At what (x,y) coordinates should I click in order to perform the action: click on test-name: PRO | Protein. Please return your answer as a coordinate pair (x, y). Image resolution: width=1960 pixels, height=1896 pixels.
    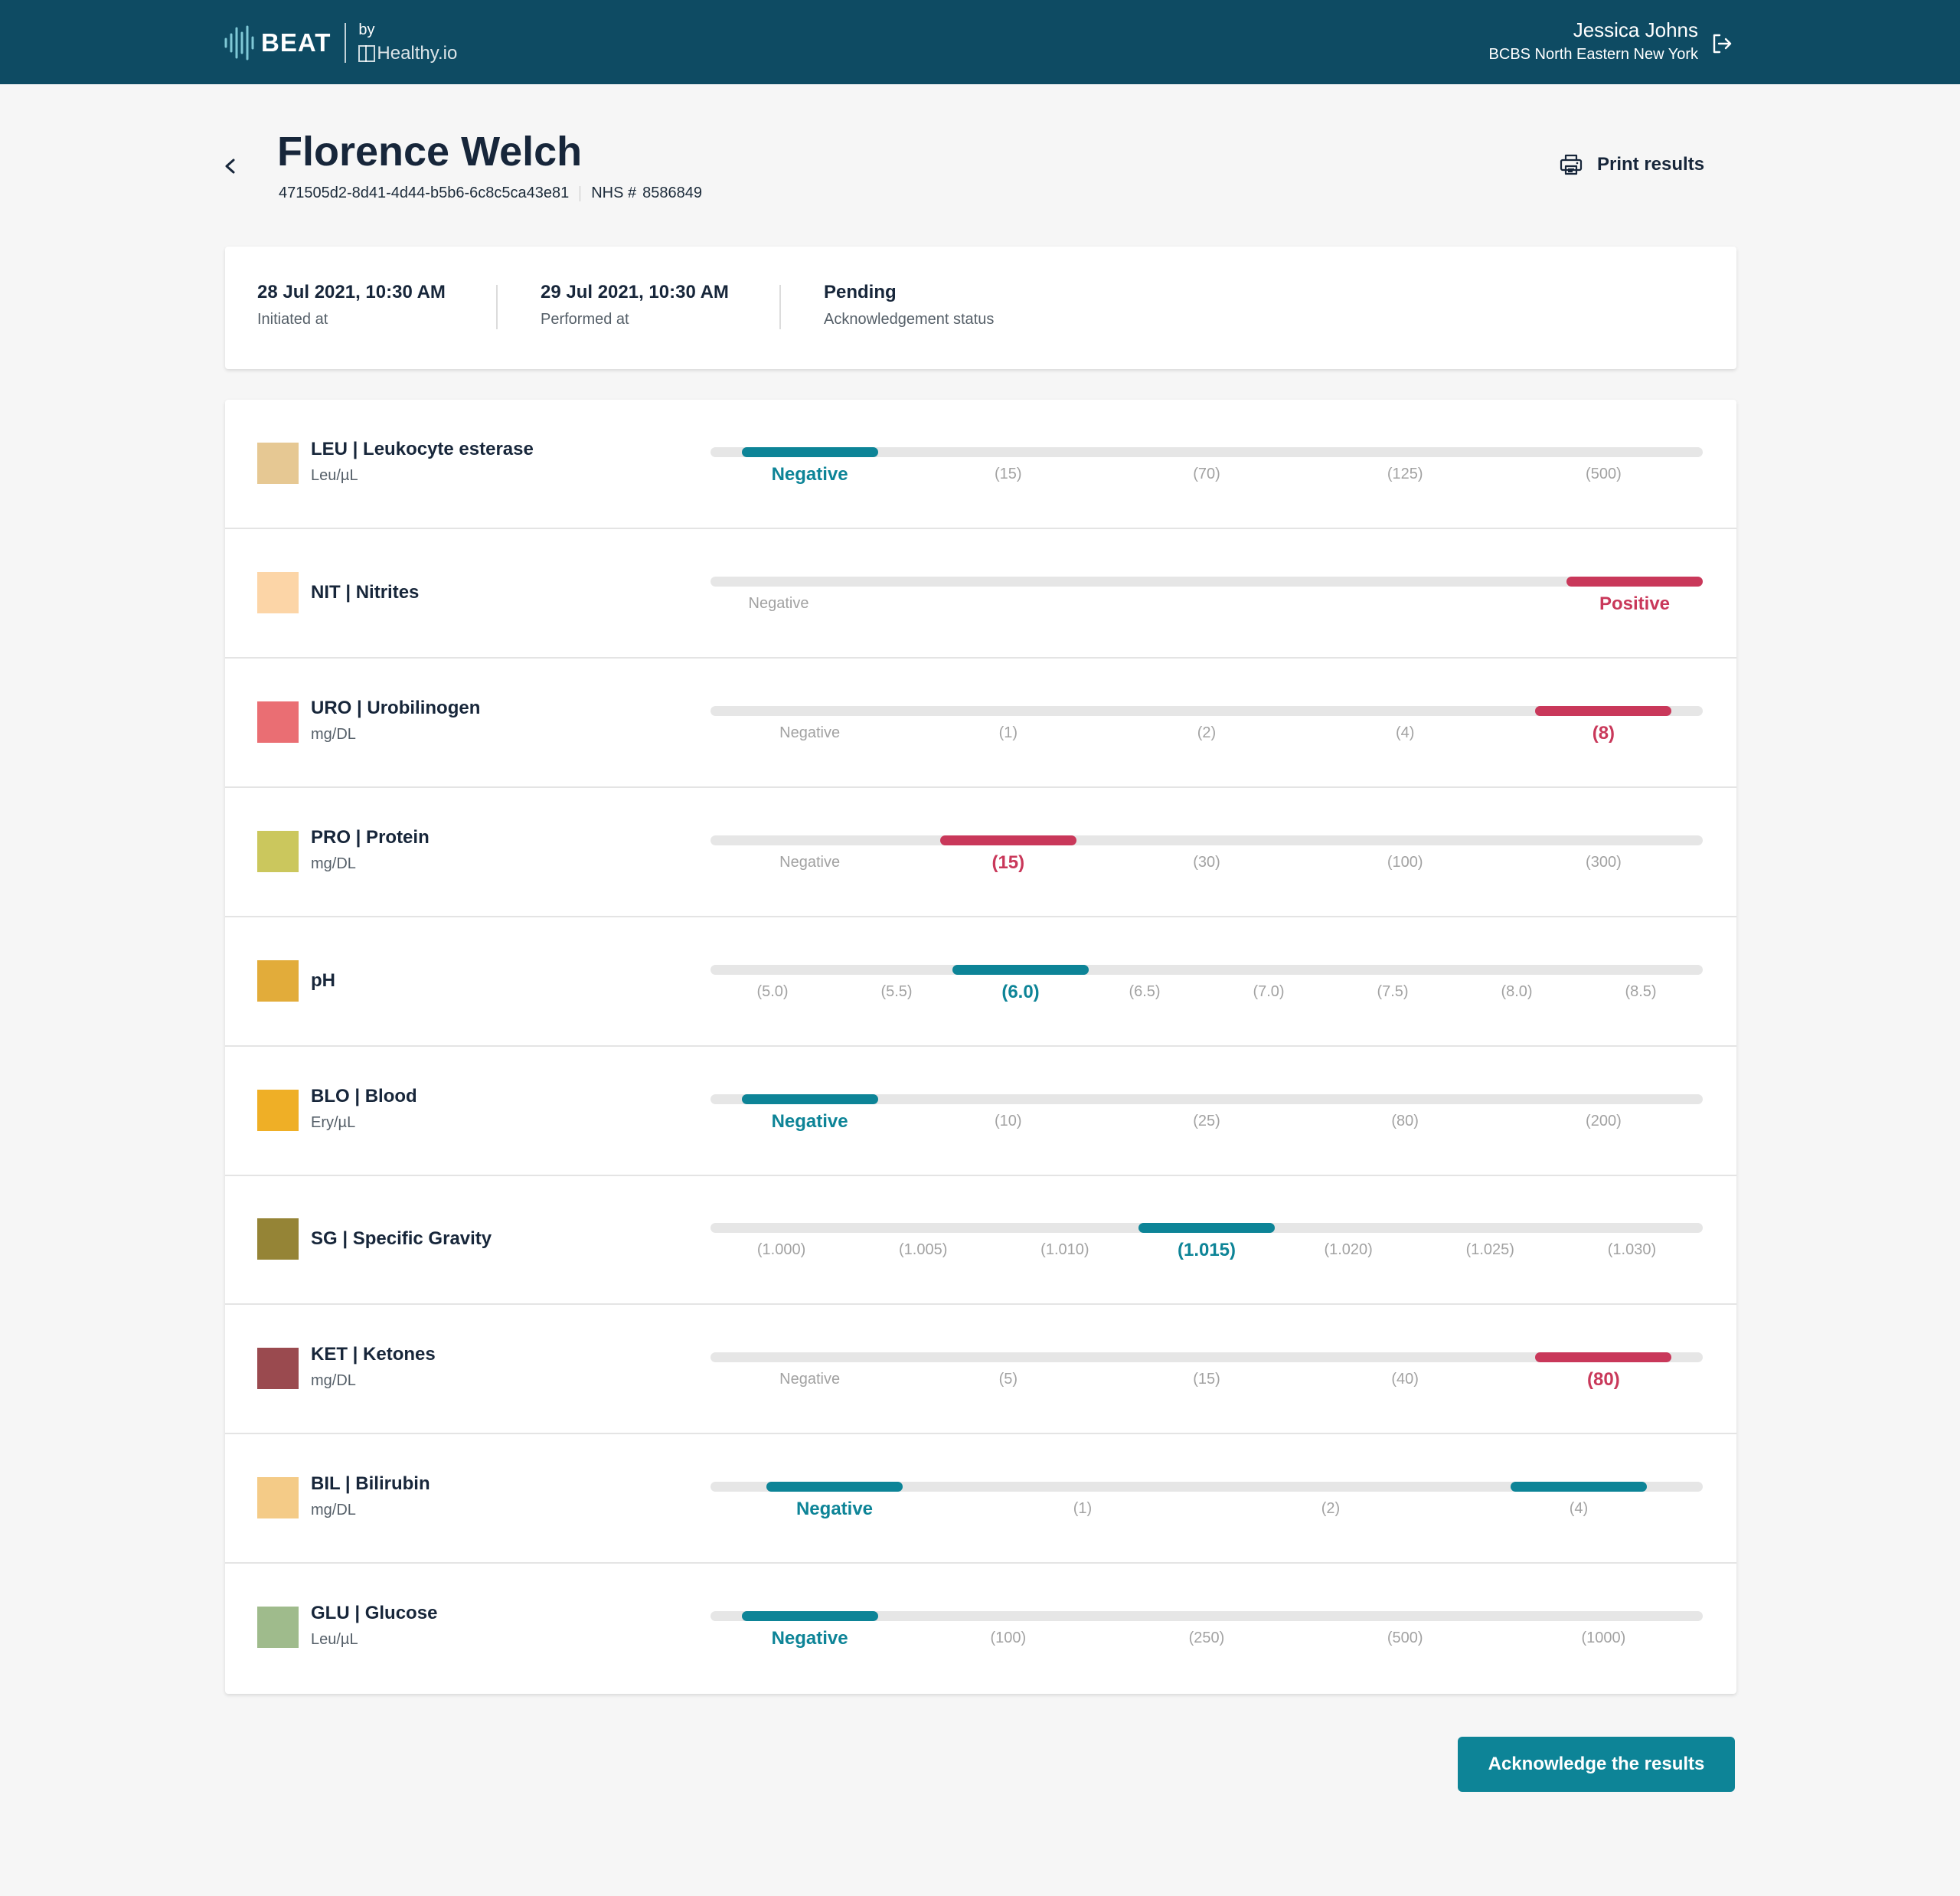
    Looking at the image, I should click on (370, 837).